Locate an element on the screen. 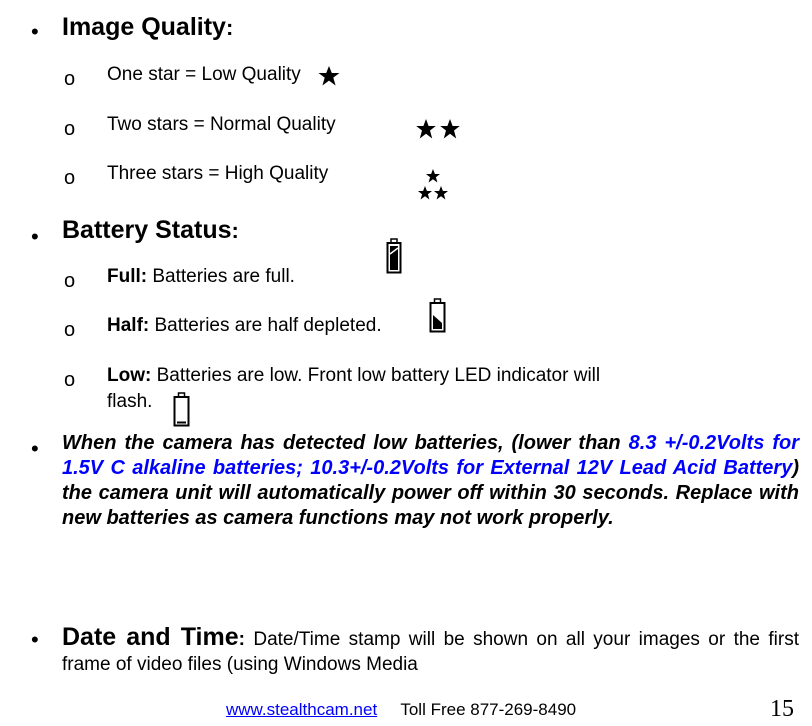 The height and width of the screenshot is (726, 812). battery-full-icon is located at coordinates (394, 256).